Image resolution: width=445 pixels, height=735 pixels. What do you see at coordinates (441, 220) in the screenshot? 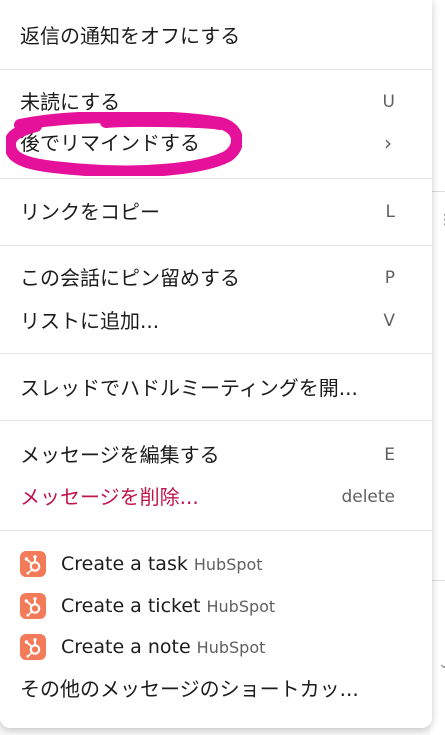
I see `more-vertical-icon: ⋮` at bounding box center [441, 220].